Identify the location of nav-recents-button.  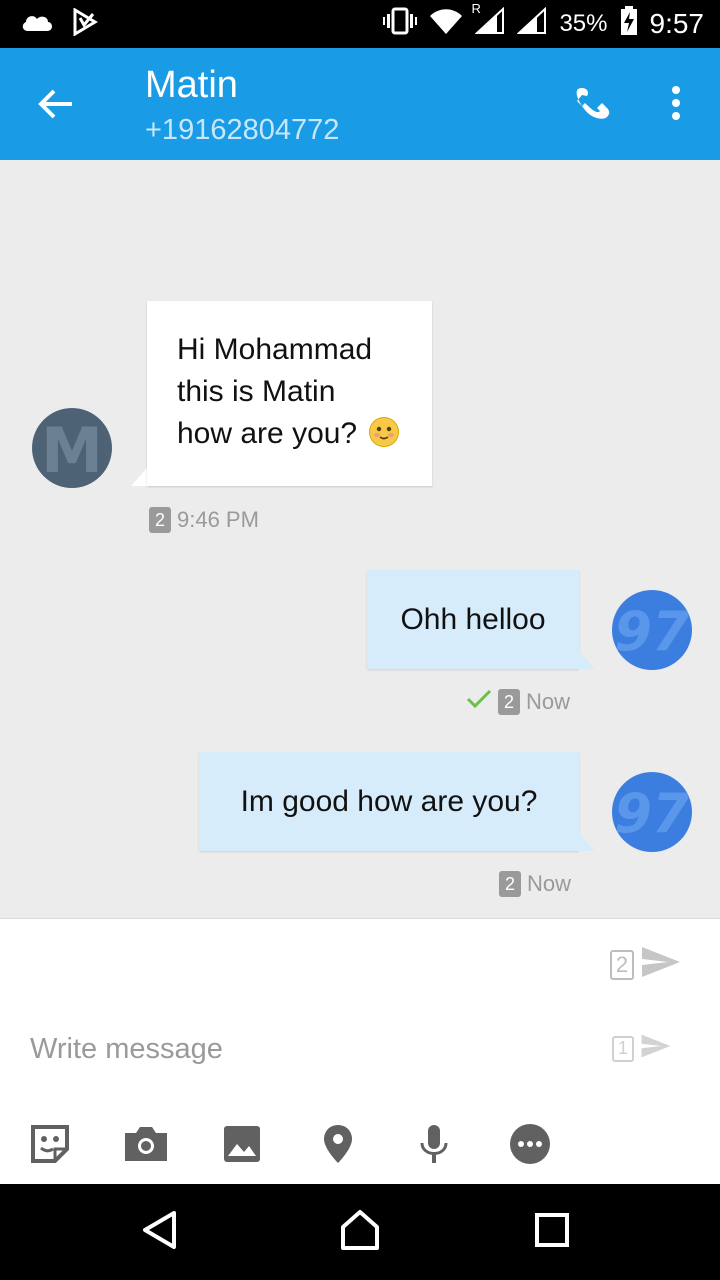
(552, 1232).